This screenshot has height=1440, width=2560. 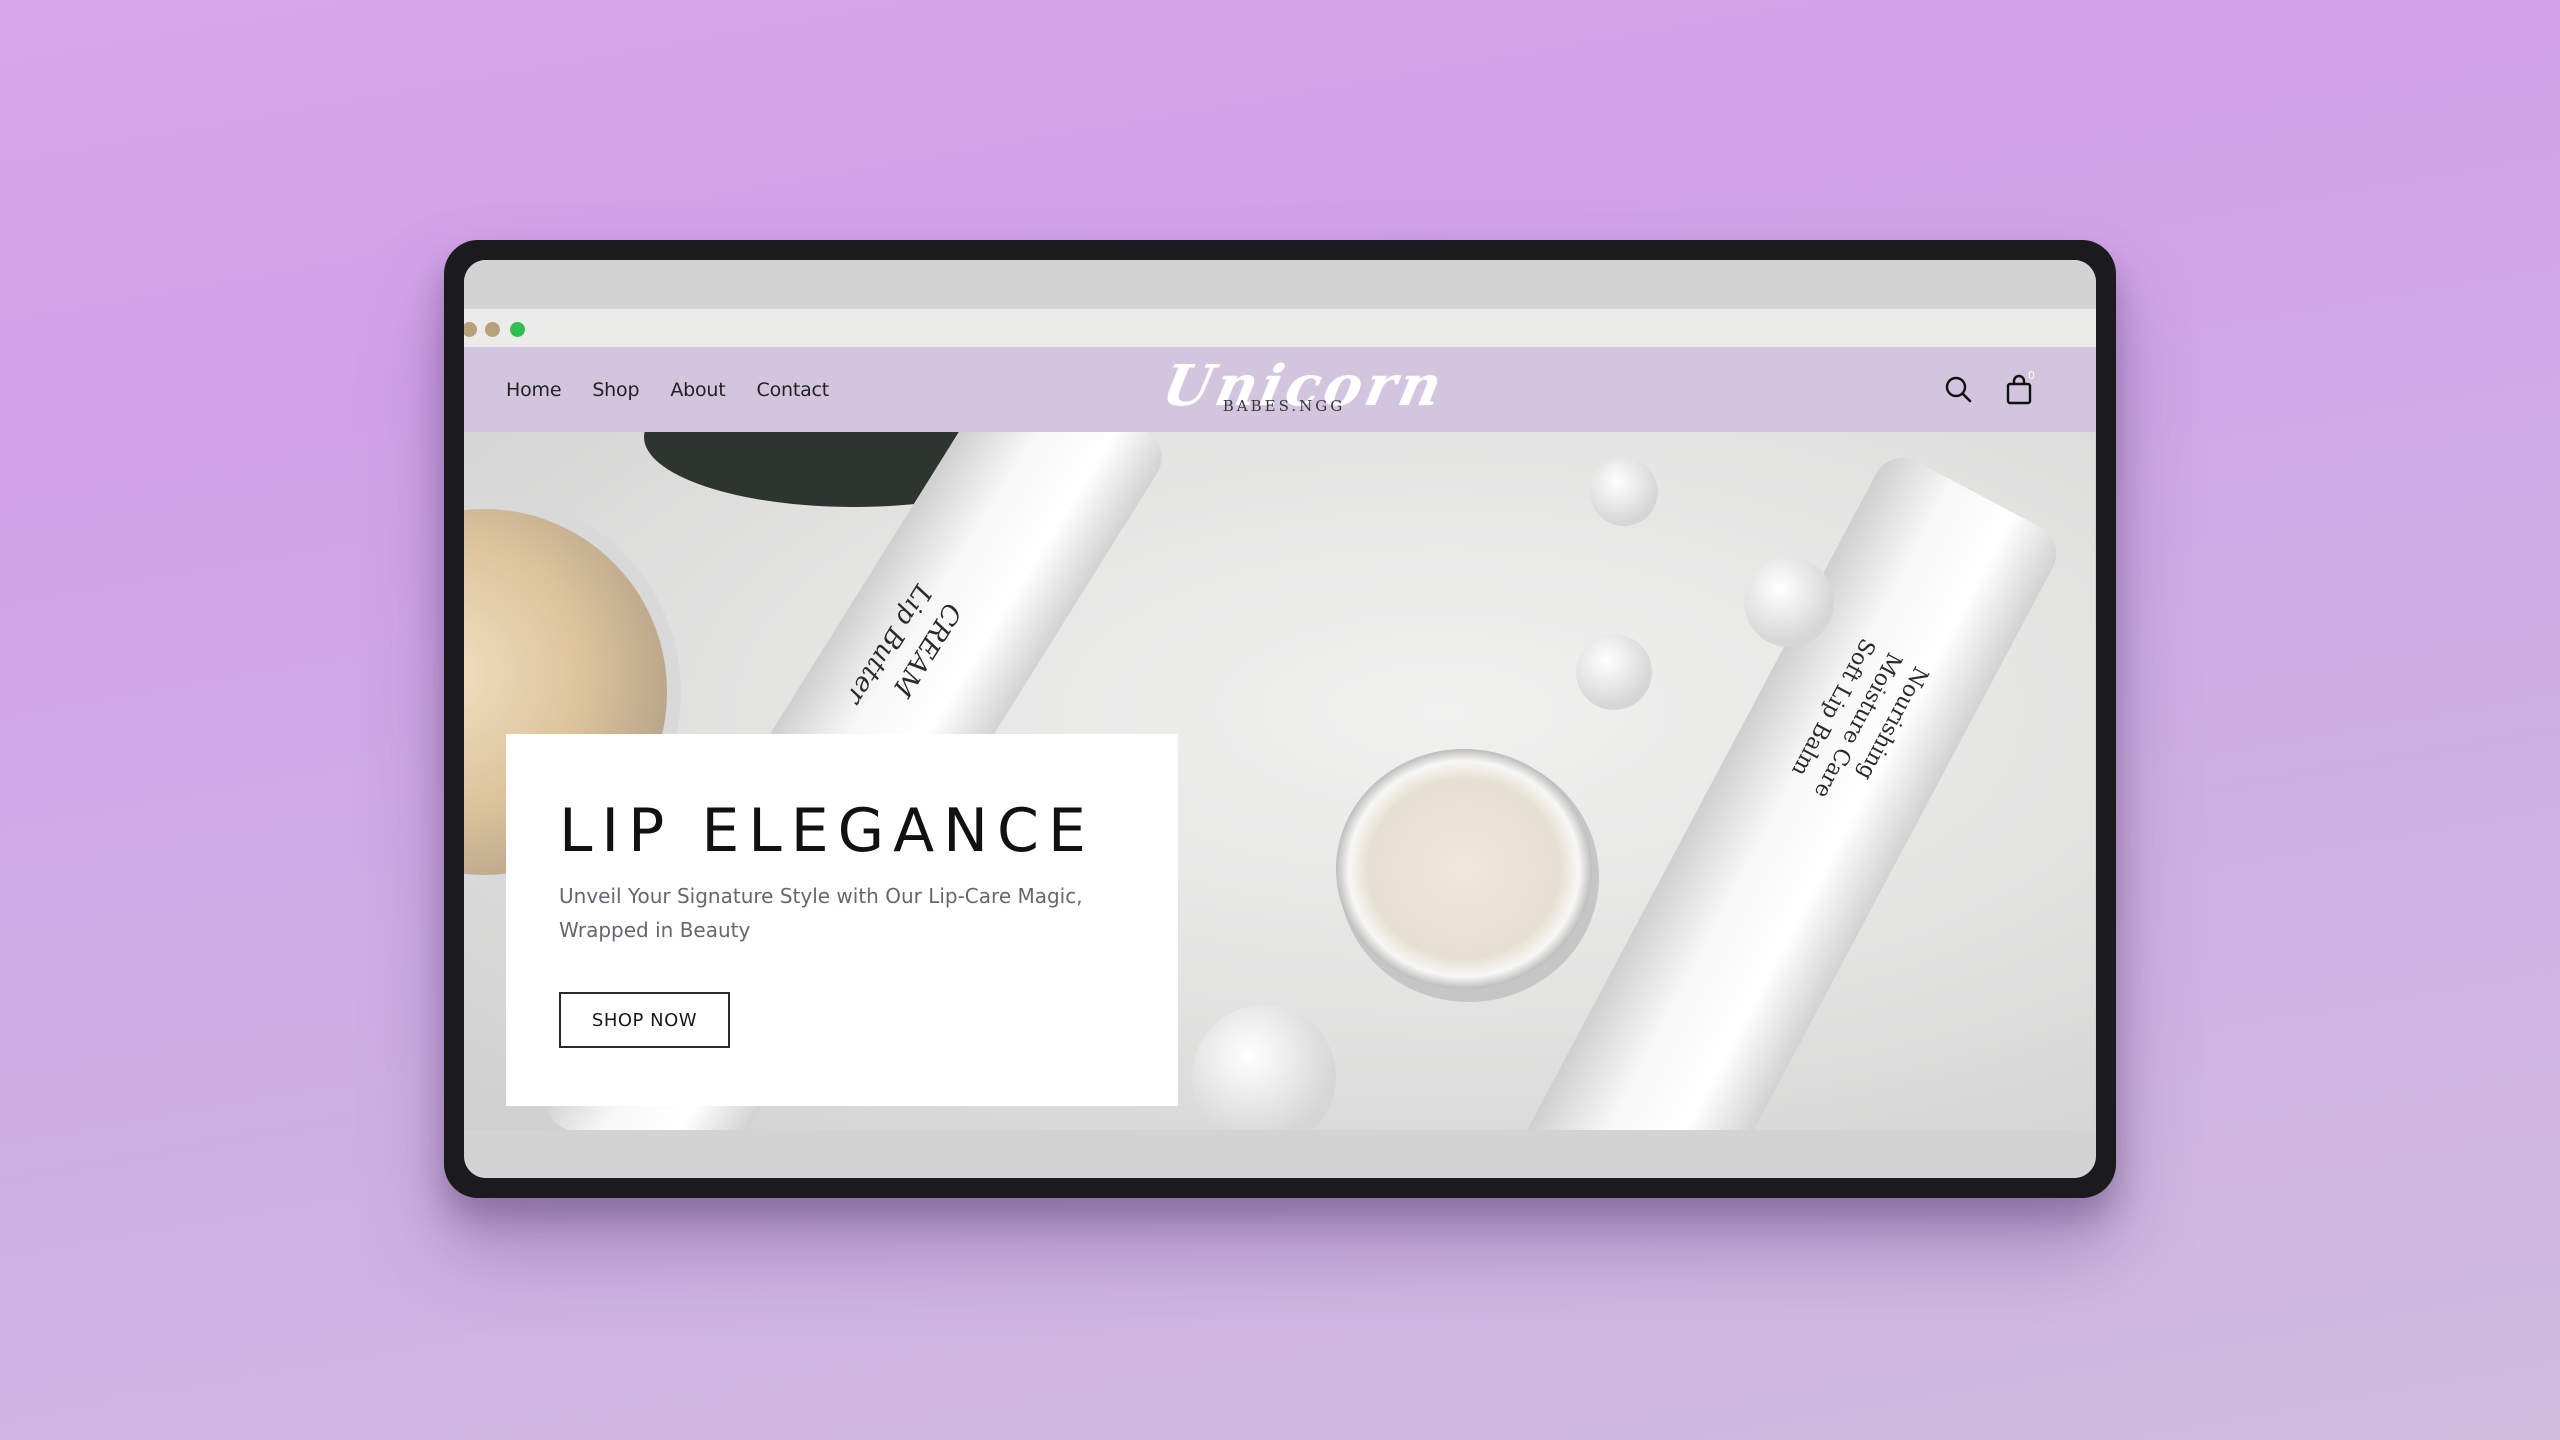 I want to click on brand-logo: Unicorn BABES.NGG, so click(x=1304, y=390).